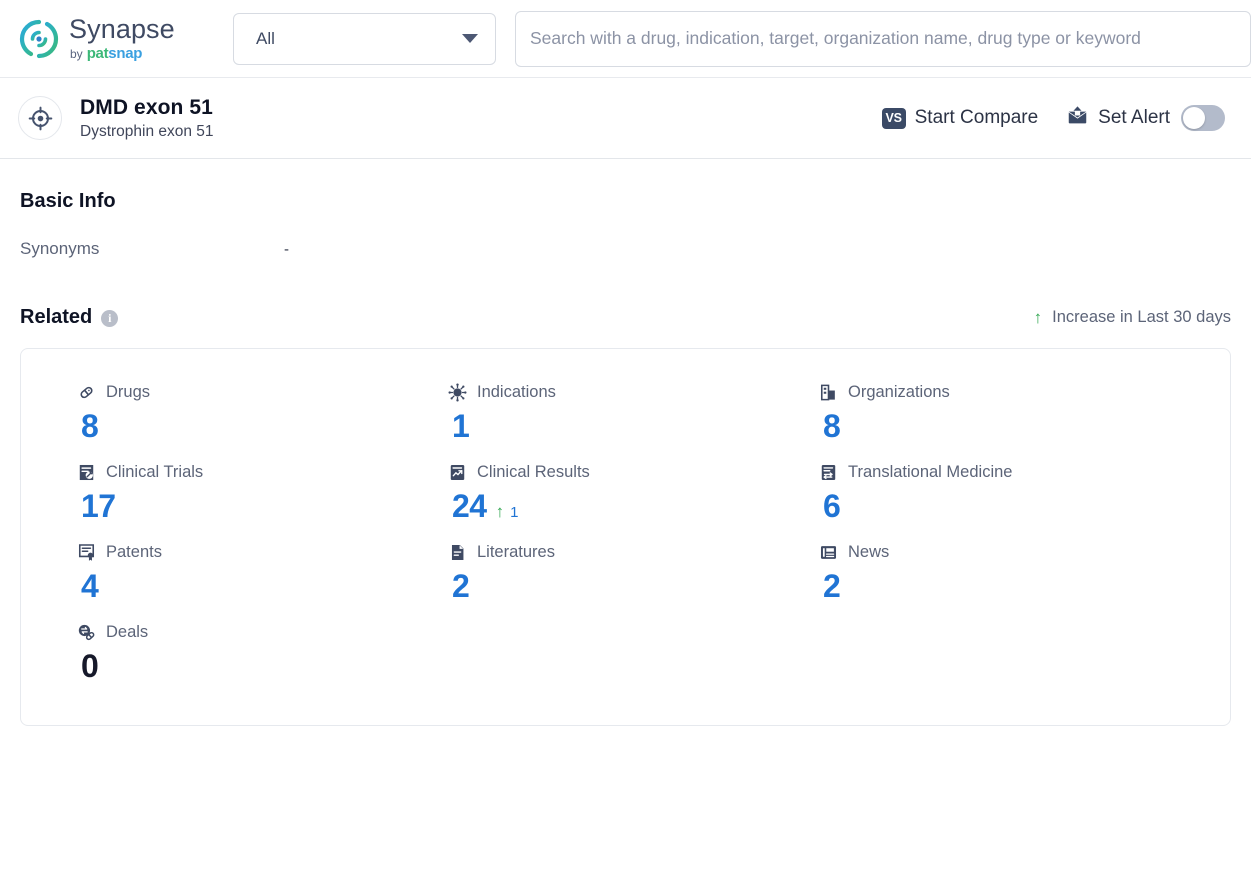 Image resolution: width=1251 pixels, height=879 pixels. I want to click on pill-icon, so click(86, 392).